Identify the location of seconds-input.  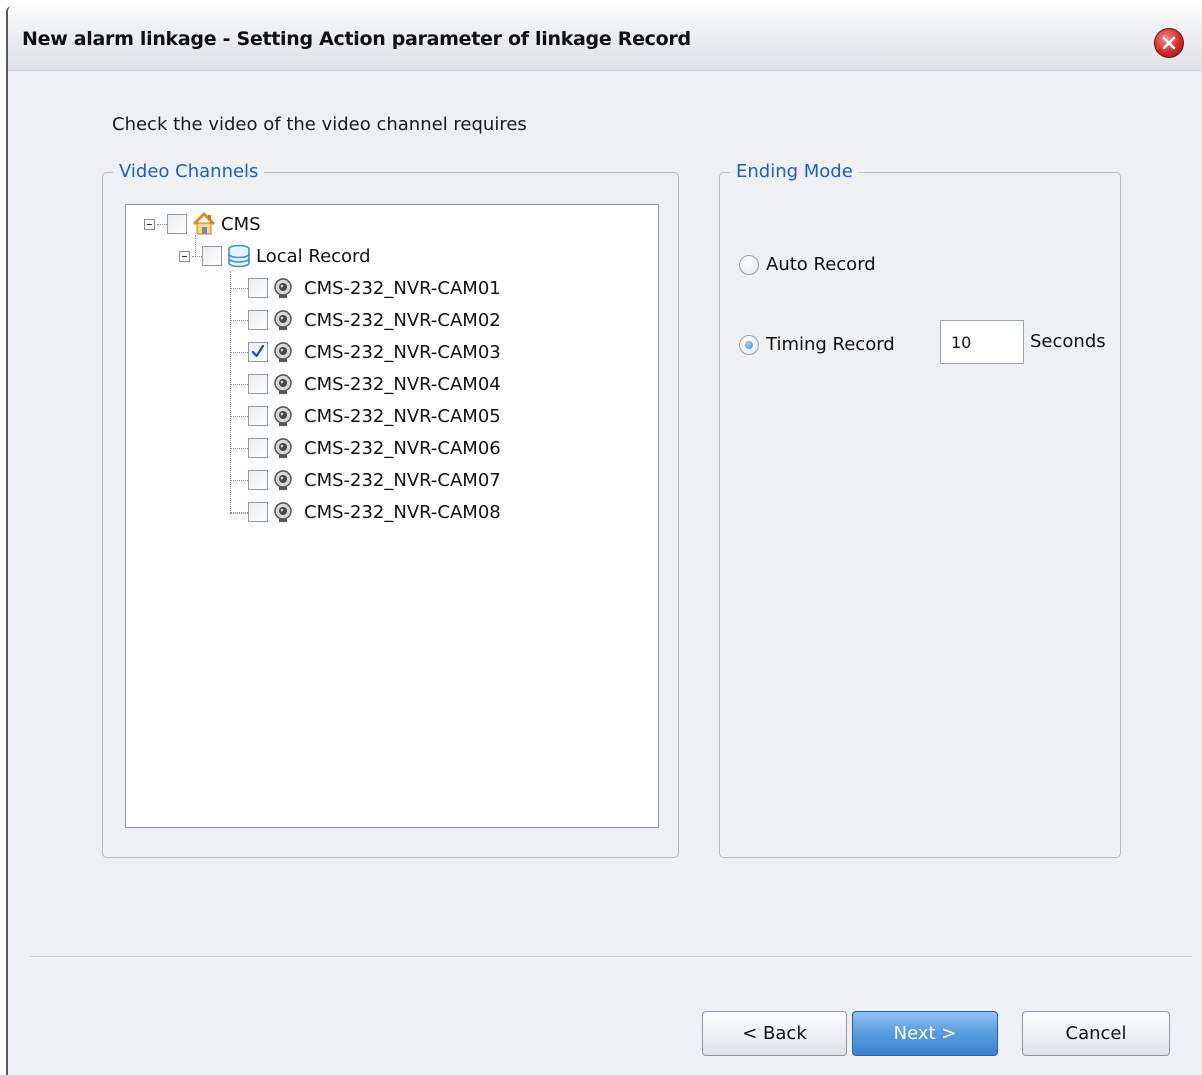
(982, 342).